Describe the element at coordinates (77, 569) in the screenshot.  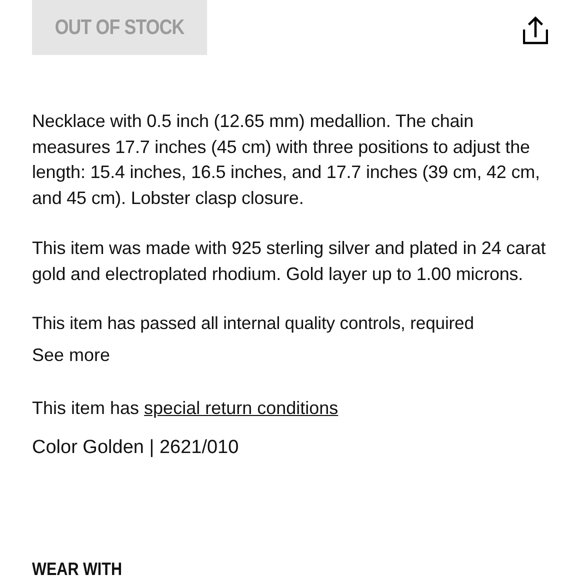
I see `section-heading: WEAR WITH` at that location.